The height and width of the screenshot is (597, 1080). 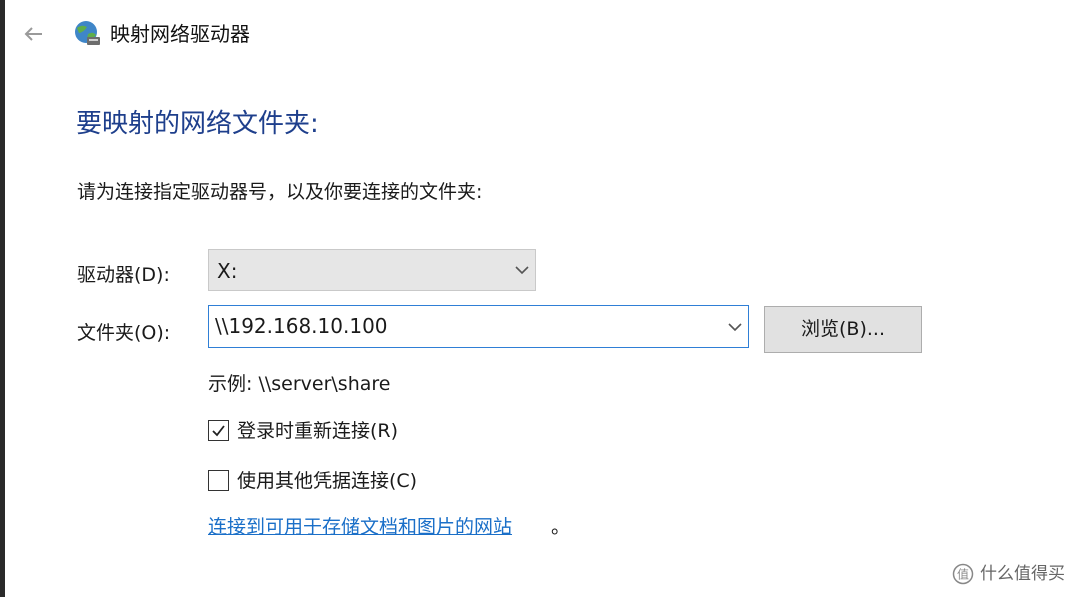 I want to click on folder-path-combobox: \\192.168.10.100, so click(x=478, y=326).